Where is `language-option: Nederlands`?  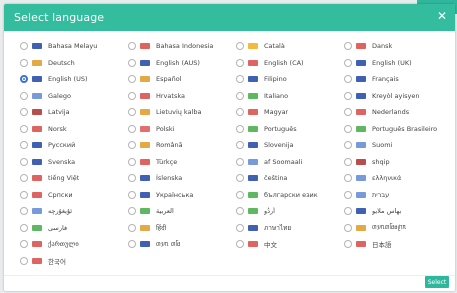 language-option: Nederlands is located at coordinates (398, 112).